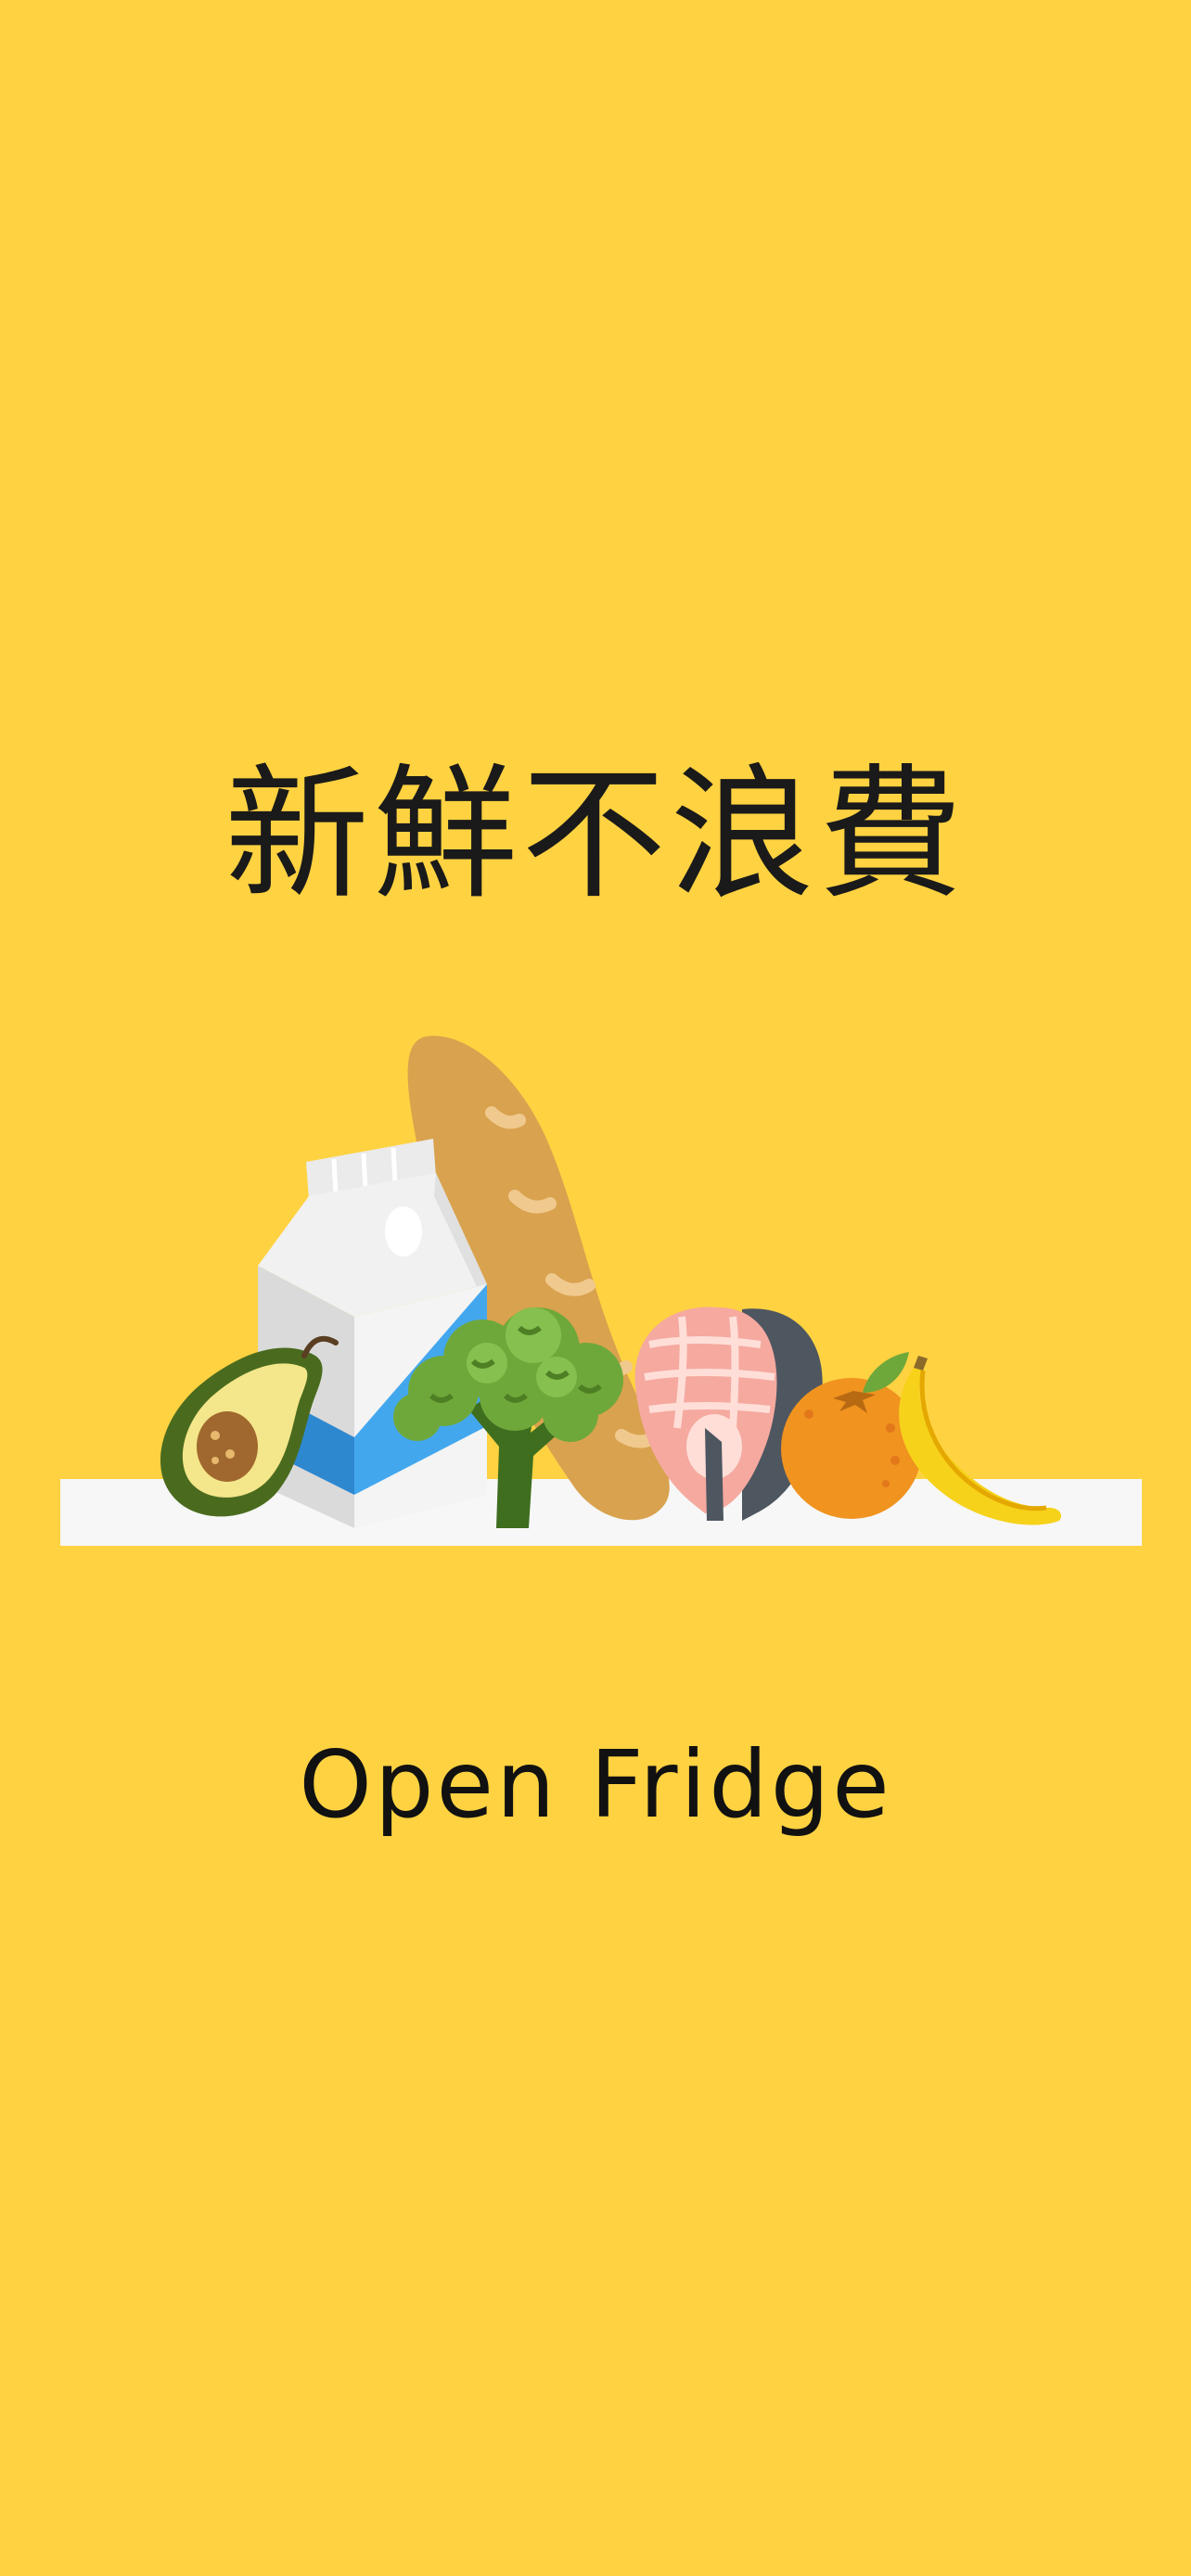  I want to click on tagline: 新鮮不浪費, so click(595, 834).